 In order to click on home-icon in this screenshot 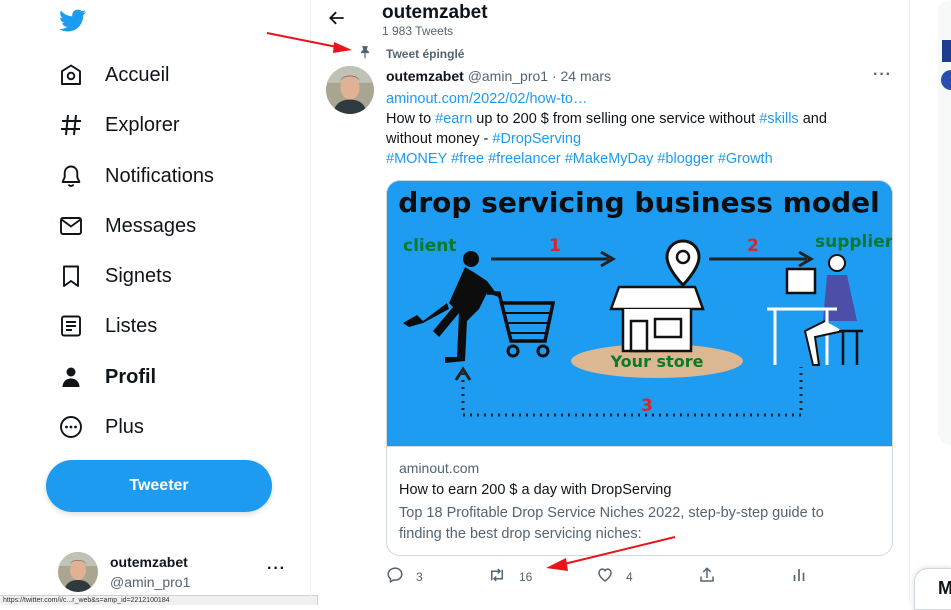, I will do `click(71, 75)`.